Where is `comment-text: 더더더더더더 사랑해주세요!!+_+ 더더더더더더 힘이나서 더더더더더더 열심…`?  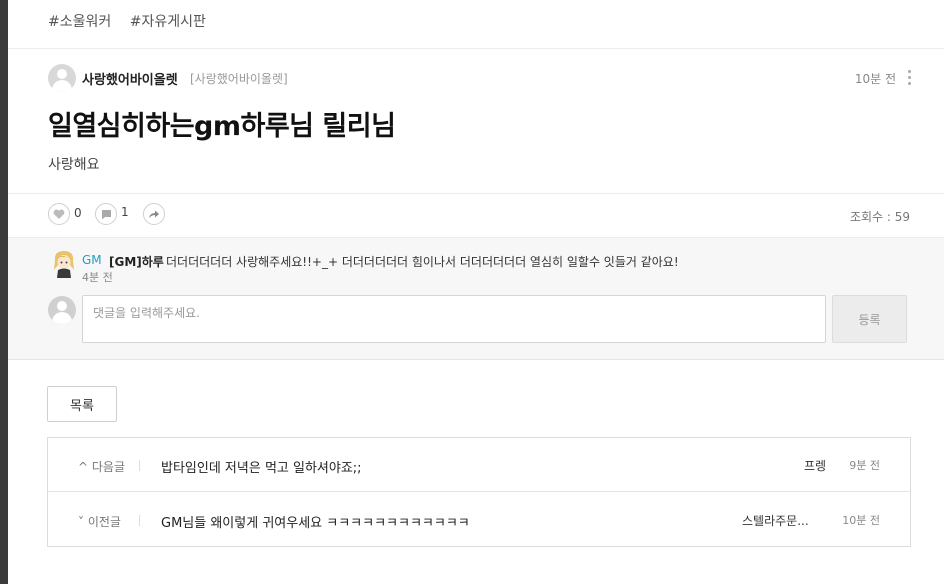 comment-text: 더더더더더더 사랑해주세요!!+_+ 더더더더더더 힘이나서 더더더더더더 열심… is located at coordinates (422, 262).